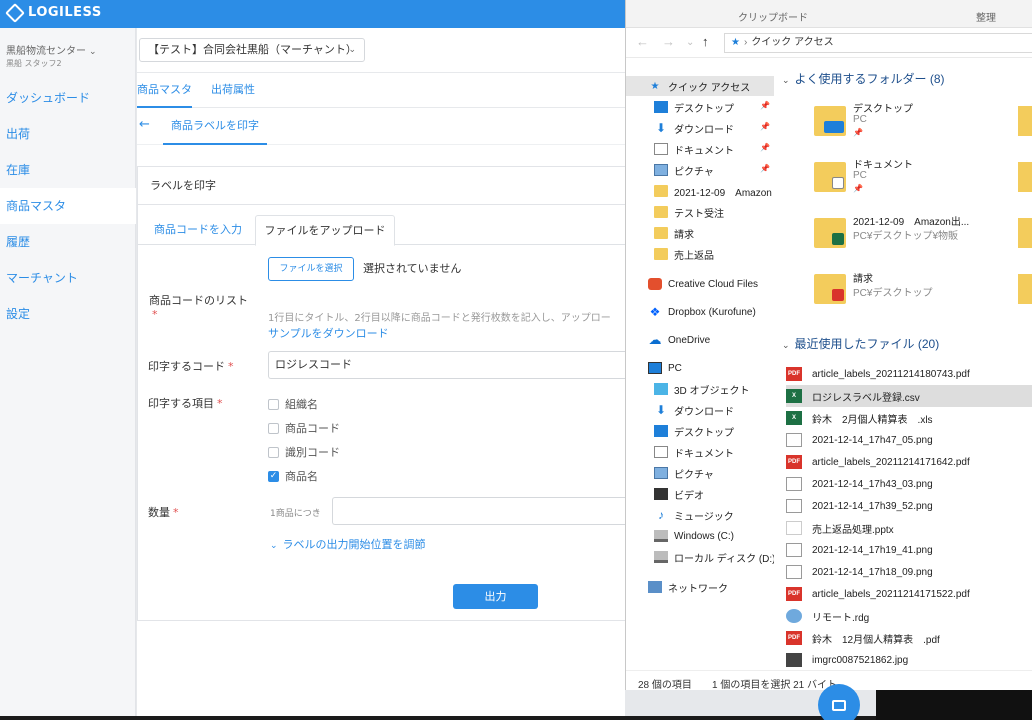 Image resolution: width=1032 pixels, height=720 pixels. I want to click on nav-pictures: ピクチャ 📌, so click(700, 170).